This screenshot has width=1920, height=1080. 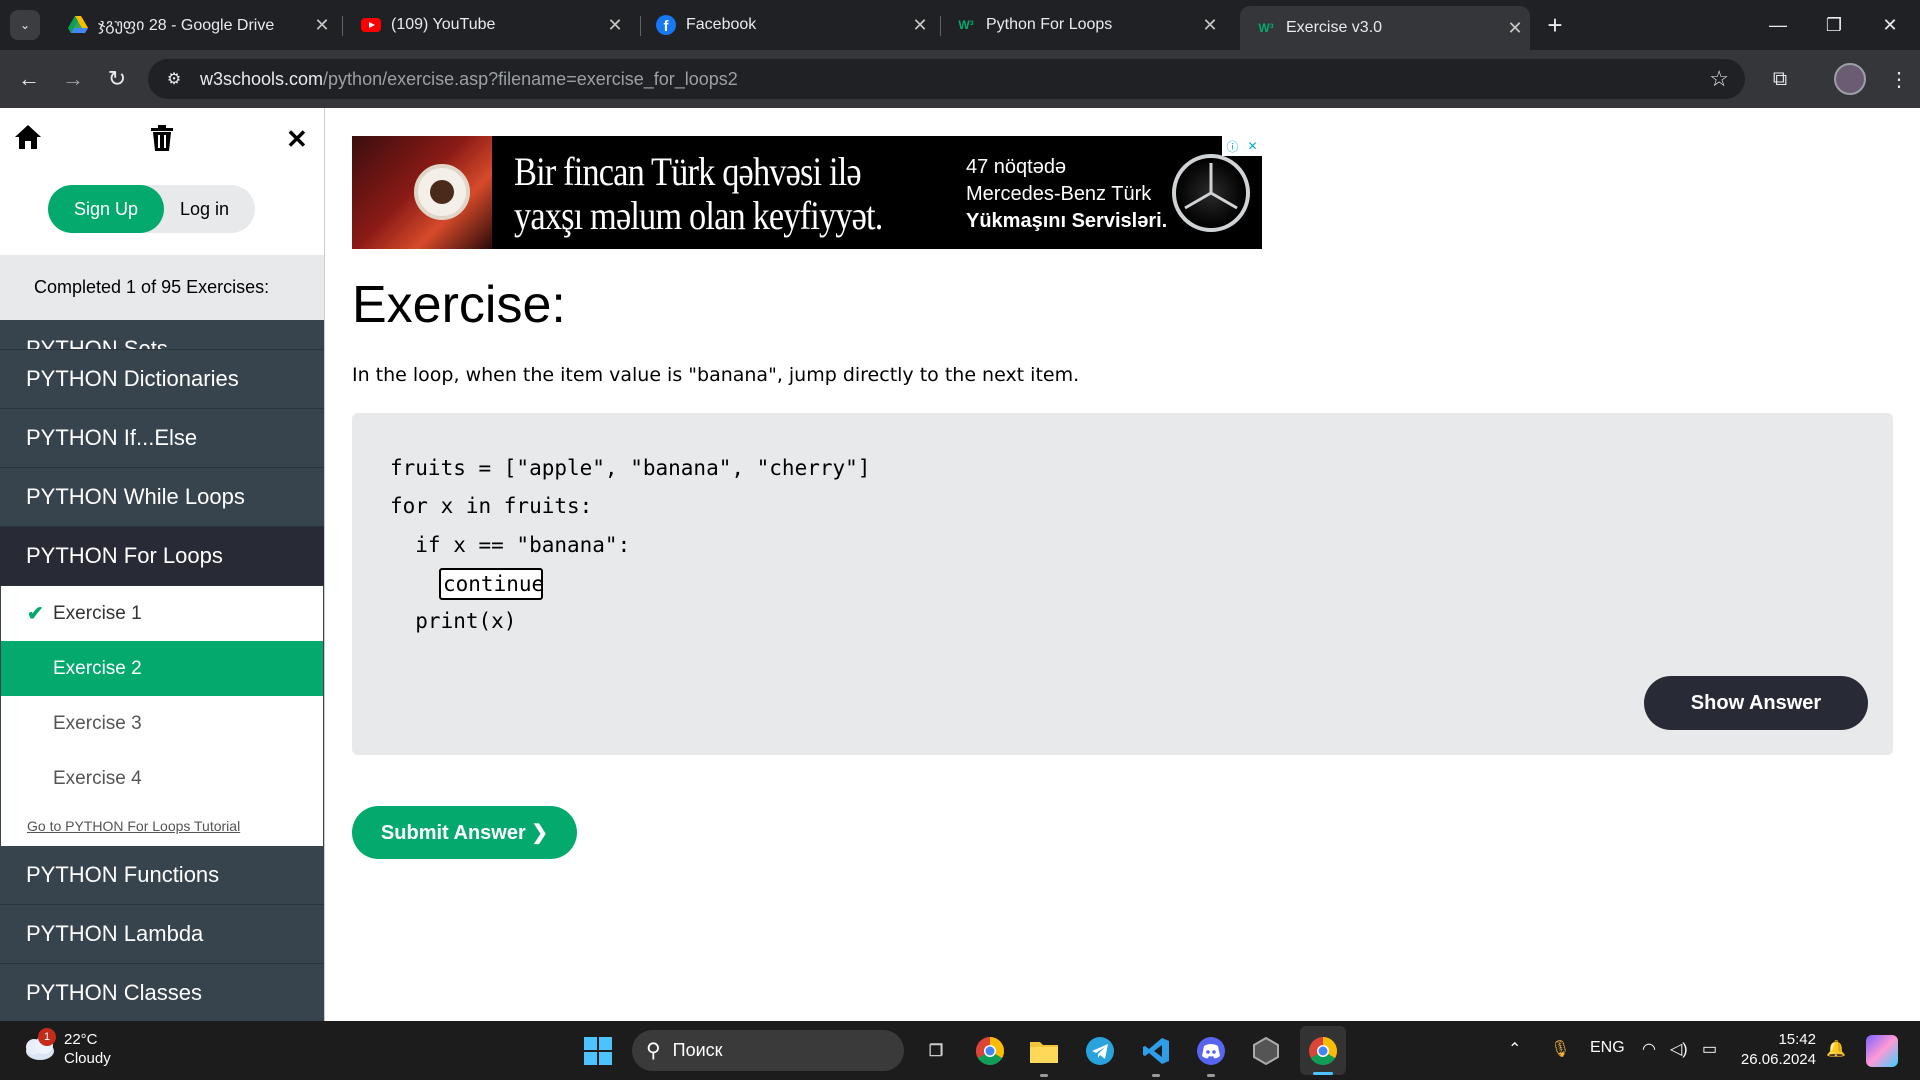 What do you see at coordinates (162, 497) in the screenshot?
I see `sidebar-item-while-loops: PYTHON While Loops` at bounding box center [162, 497].